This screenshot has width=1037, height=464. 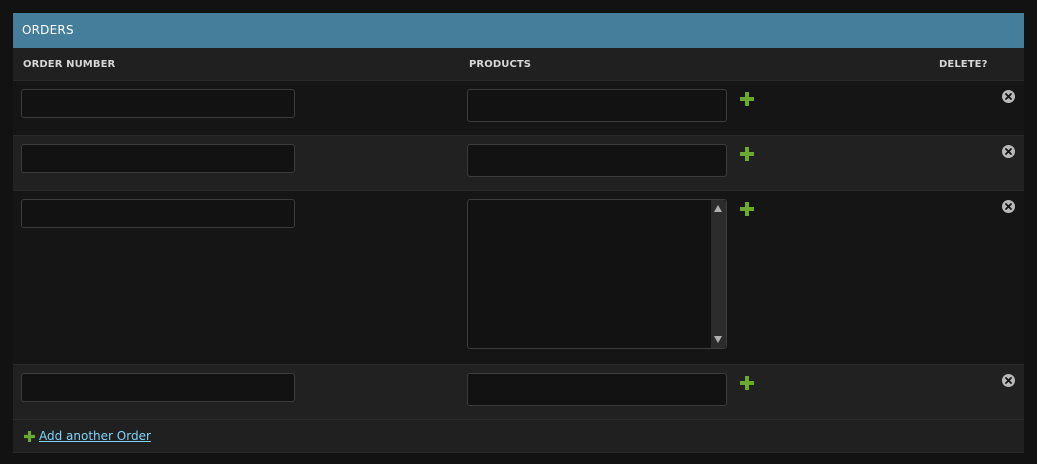 I want to click on orders-caption: ORDERS, so click(x=518, y=30).